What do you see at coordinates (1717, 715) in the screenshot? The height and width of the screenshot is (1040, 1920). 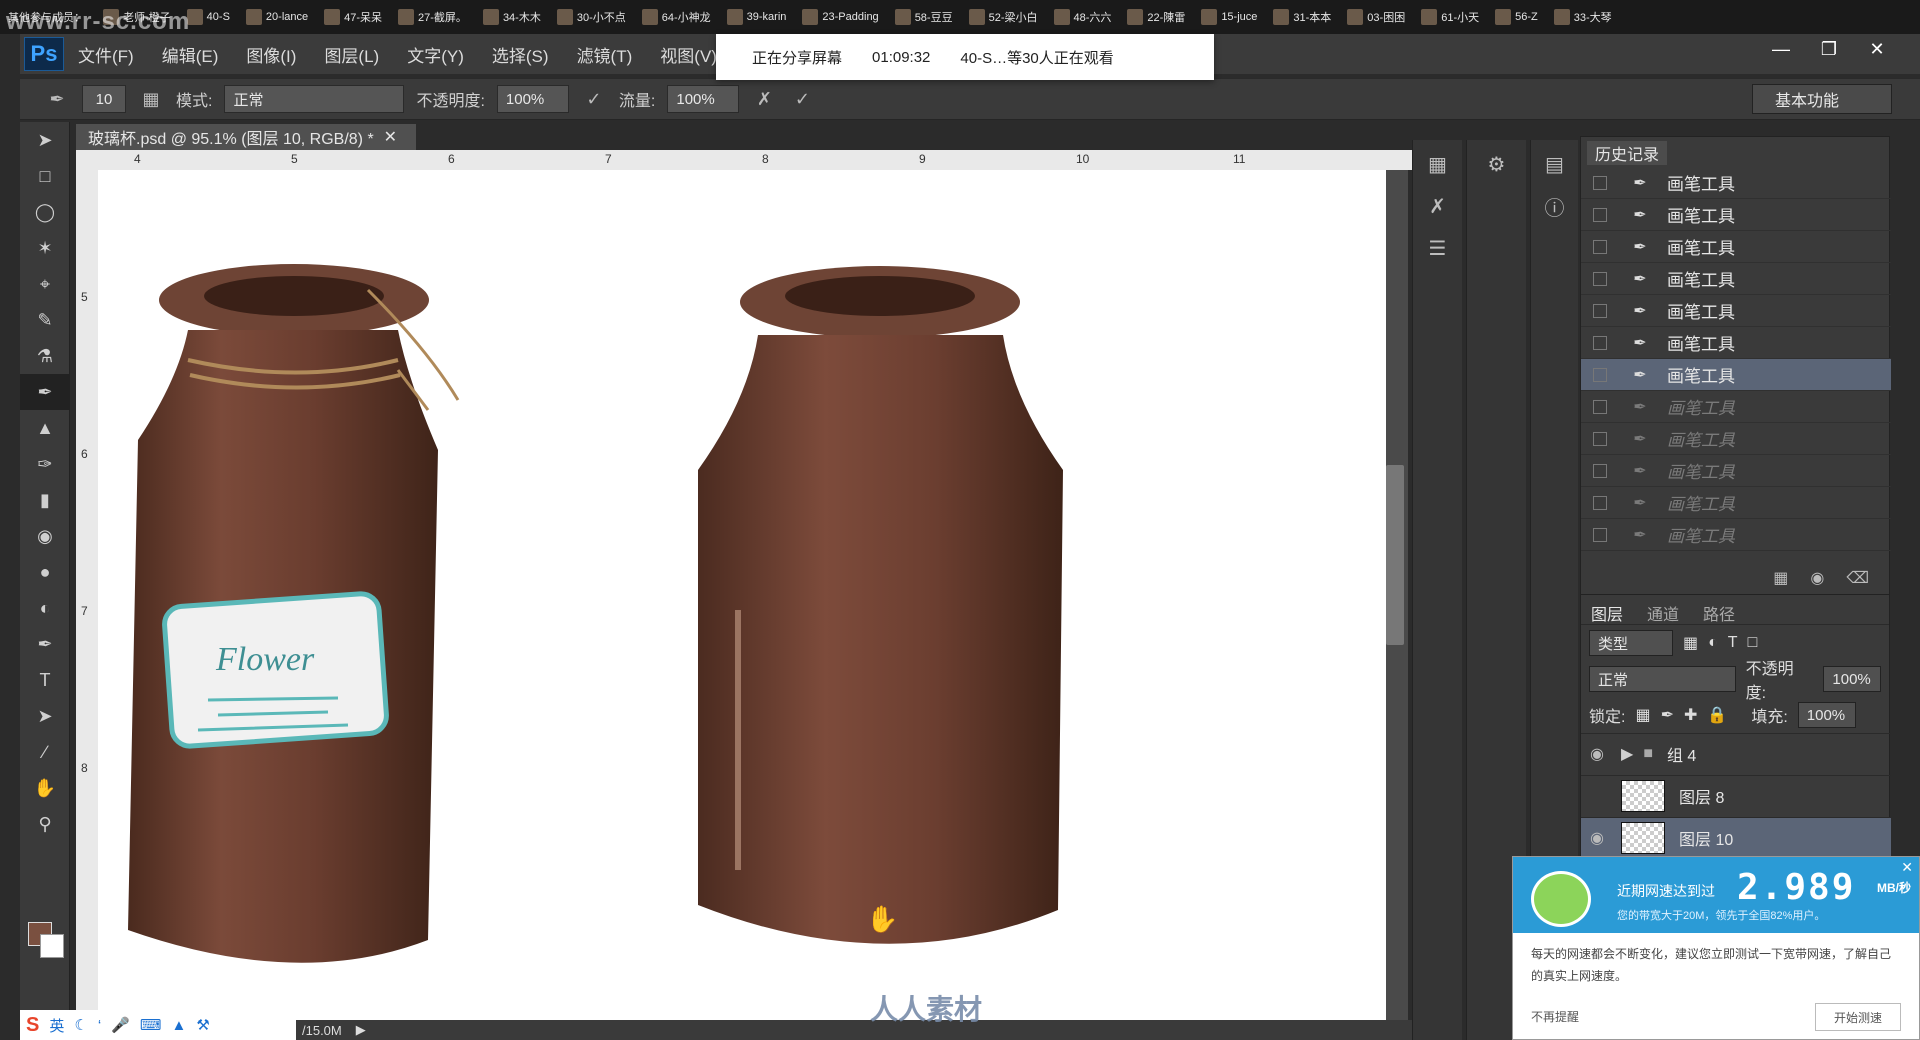 I see `lock-all-icon: 🔒` at bounding box center [1717, 715].